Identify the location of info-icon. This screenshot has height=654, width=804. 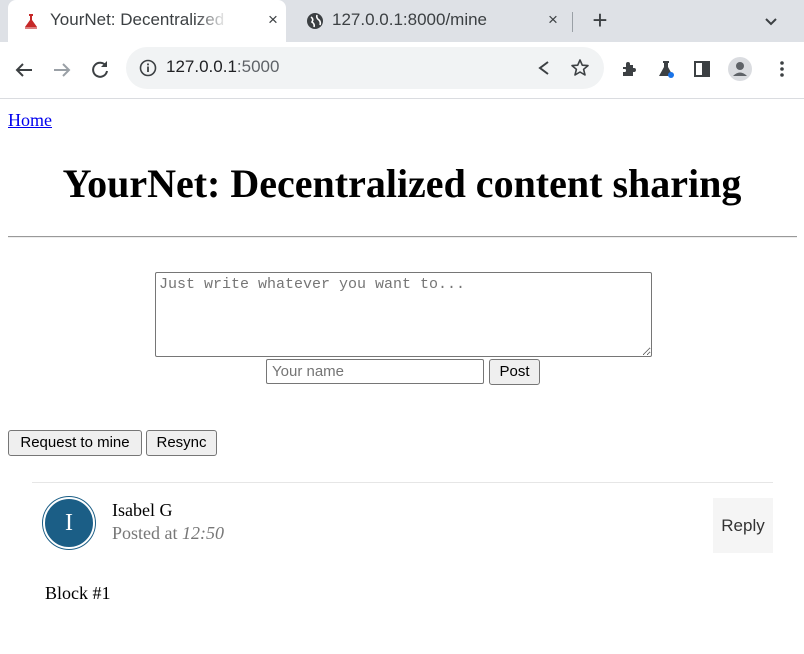
(148, 68).